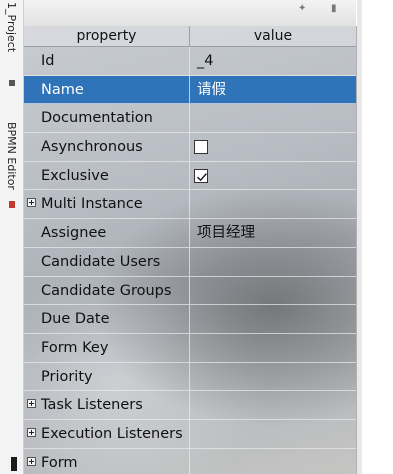  Describe the element at coordinates (62, 89) in the screenshot. I see `property-label-text: Name` at that location.